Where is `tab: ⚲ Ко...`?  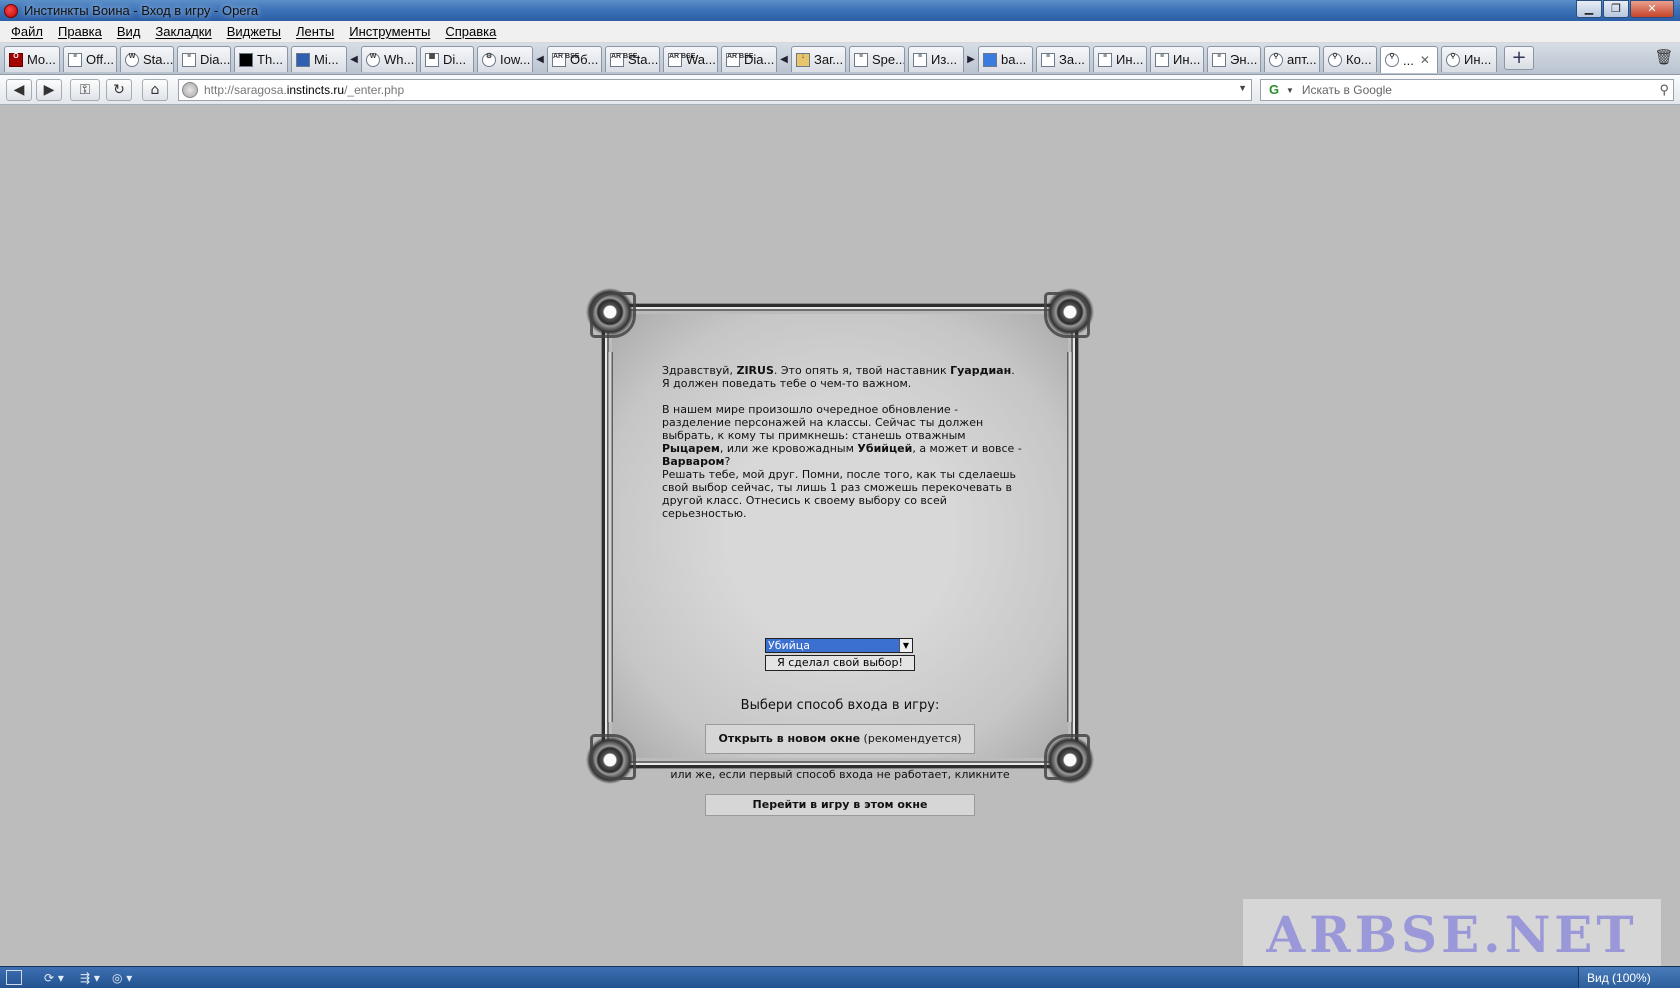
tab: ⚲ Ко... is located at coordinates (1350, 59).